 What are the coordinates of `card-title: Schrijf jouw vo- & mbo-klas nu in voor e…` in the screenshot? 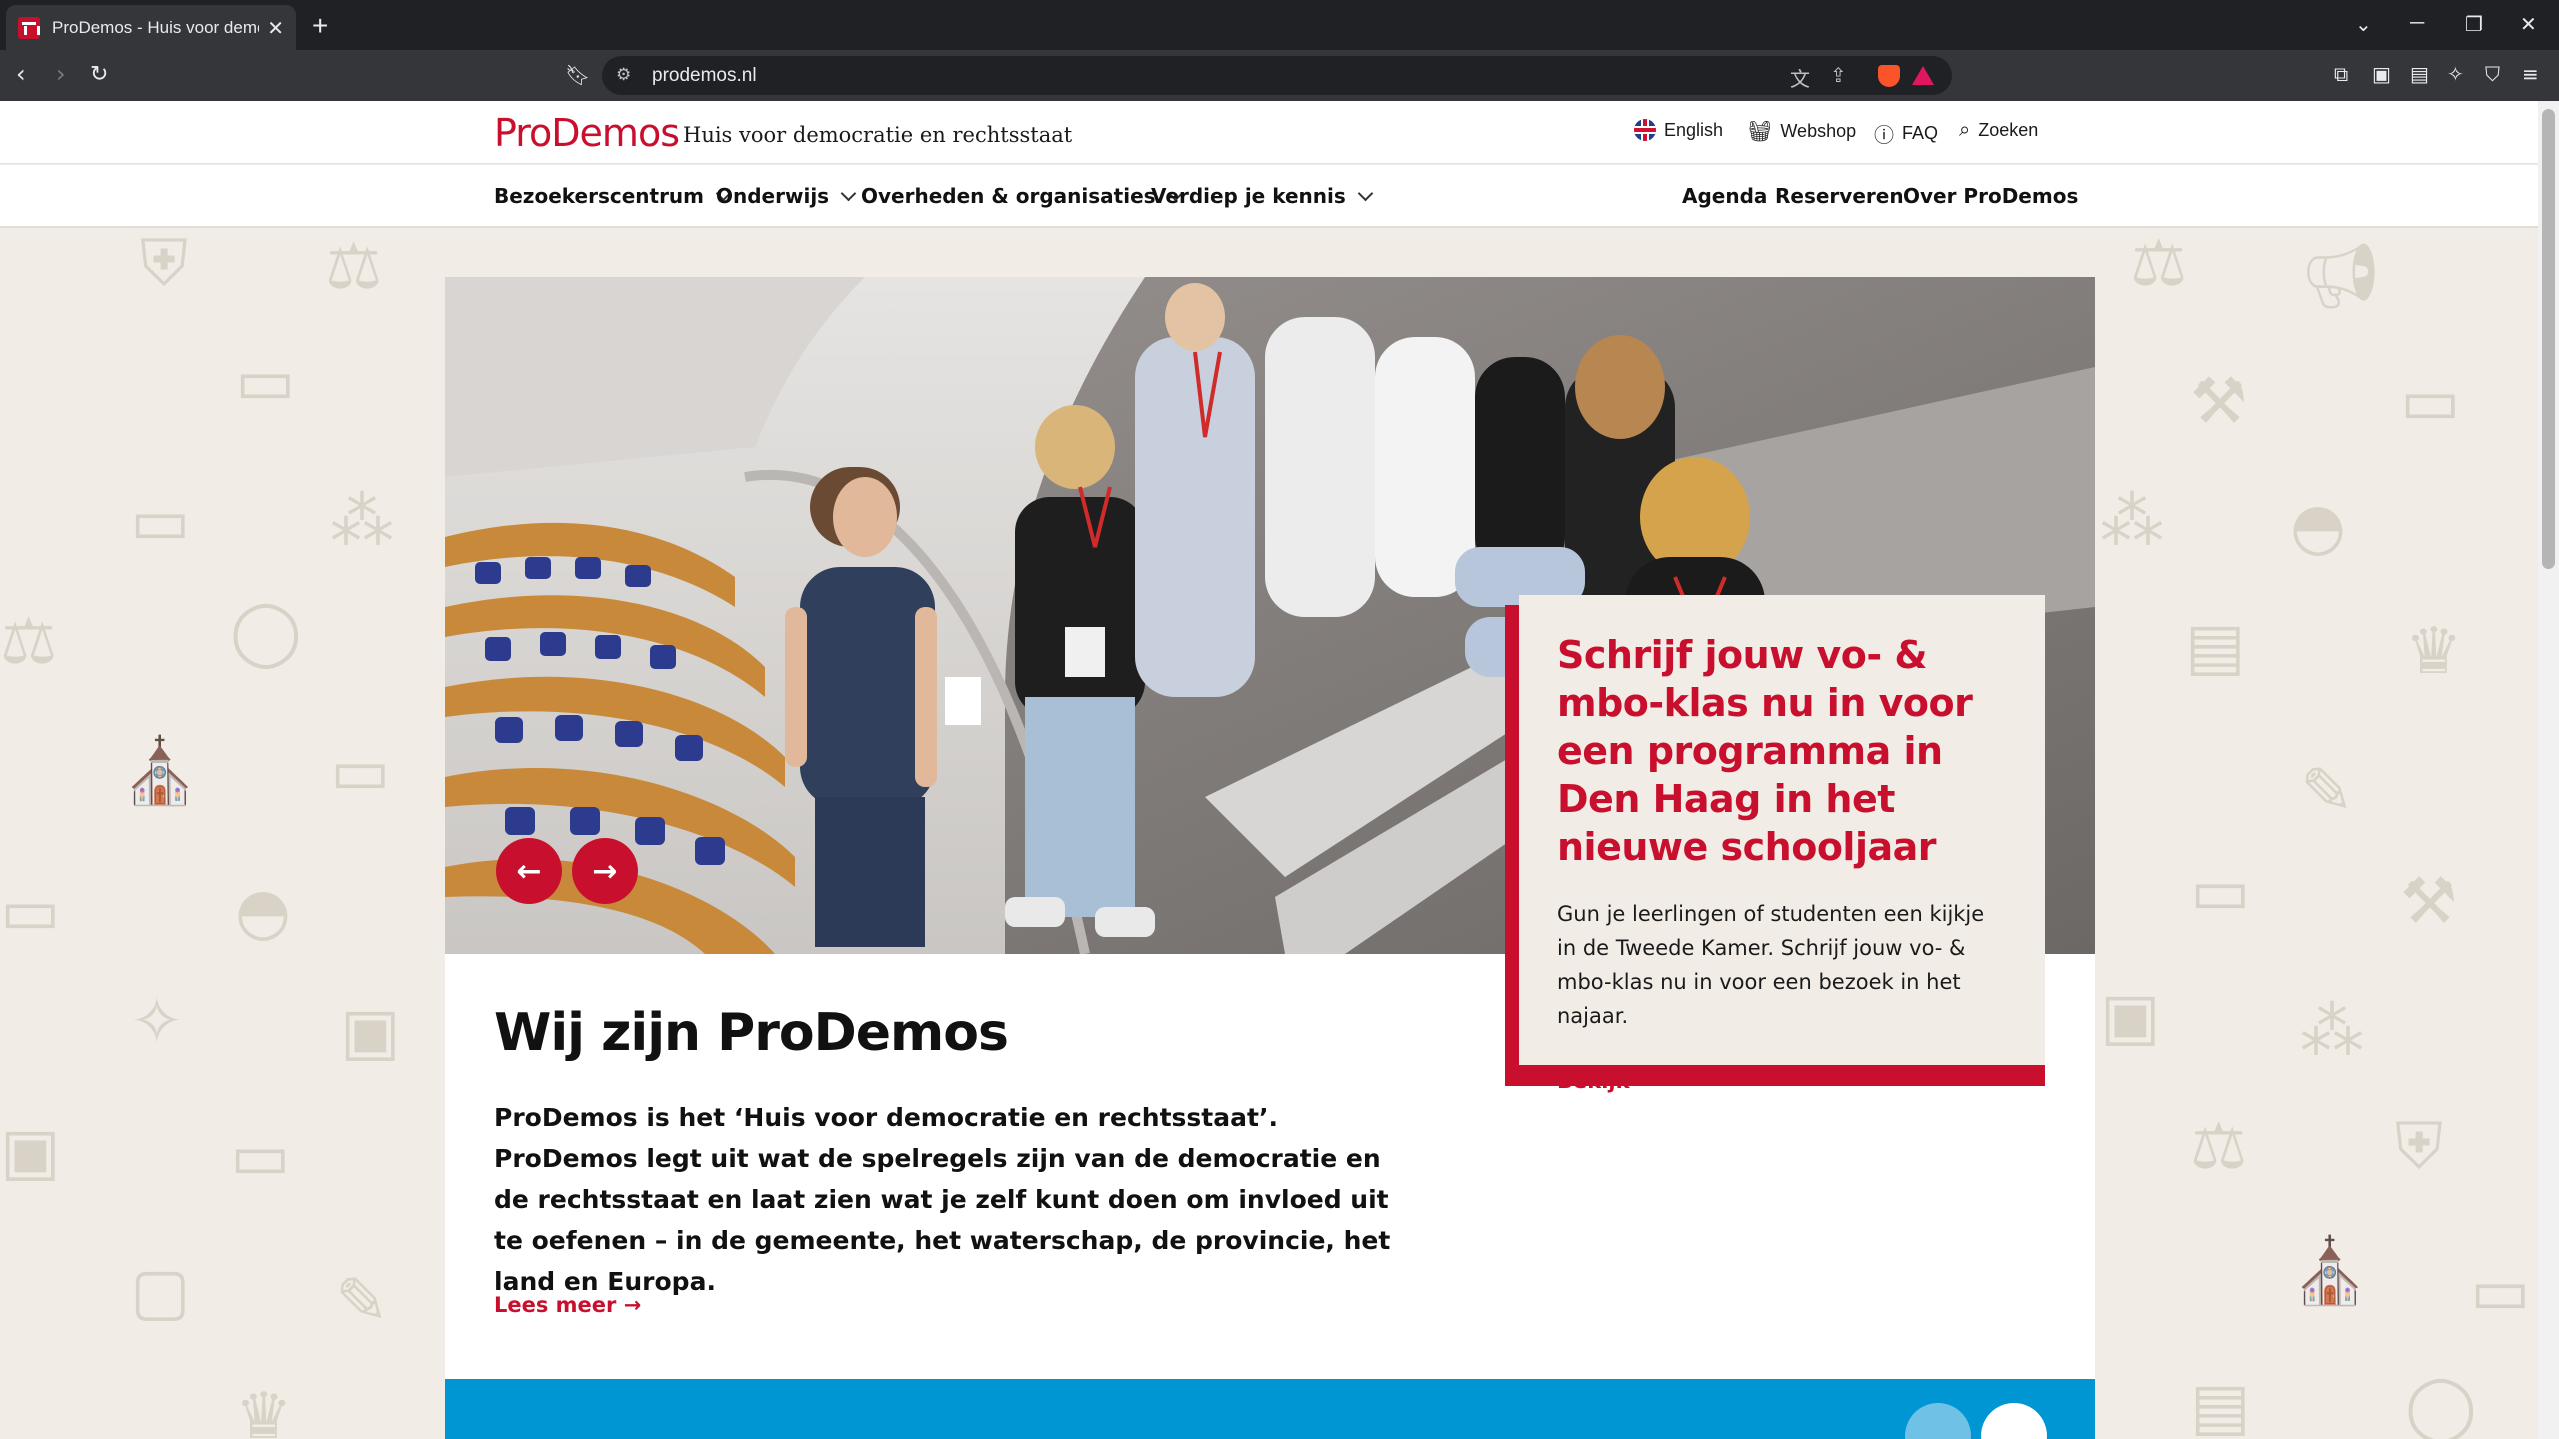 It's located at (1765, 751).